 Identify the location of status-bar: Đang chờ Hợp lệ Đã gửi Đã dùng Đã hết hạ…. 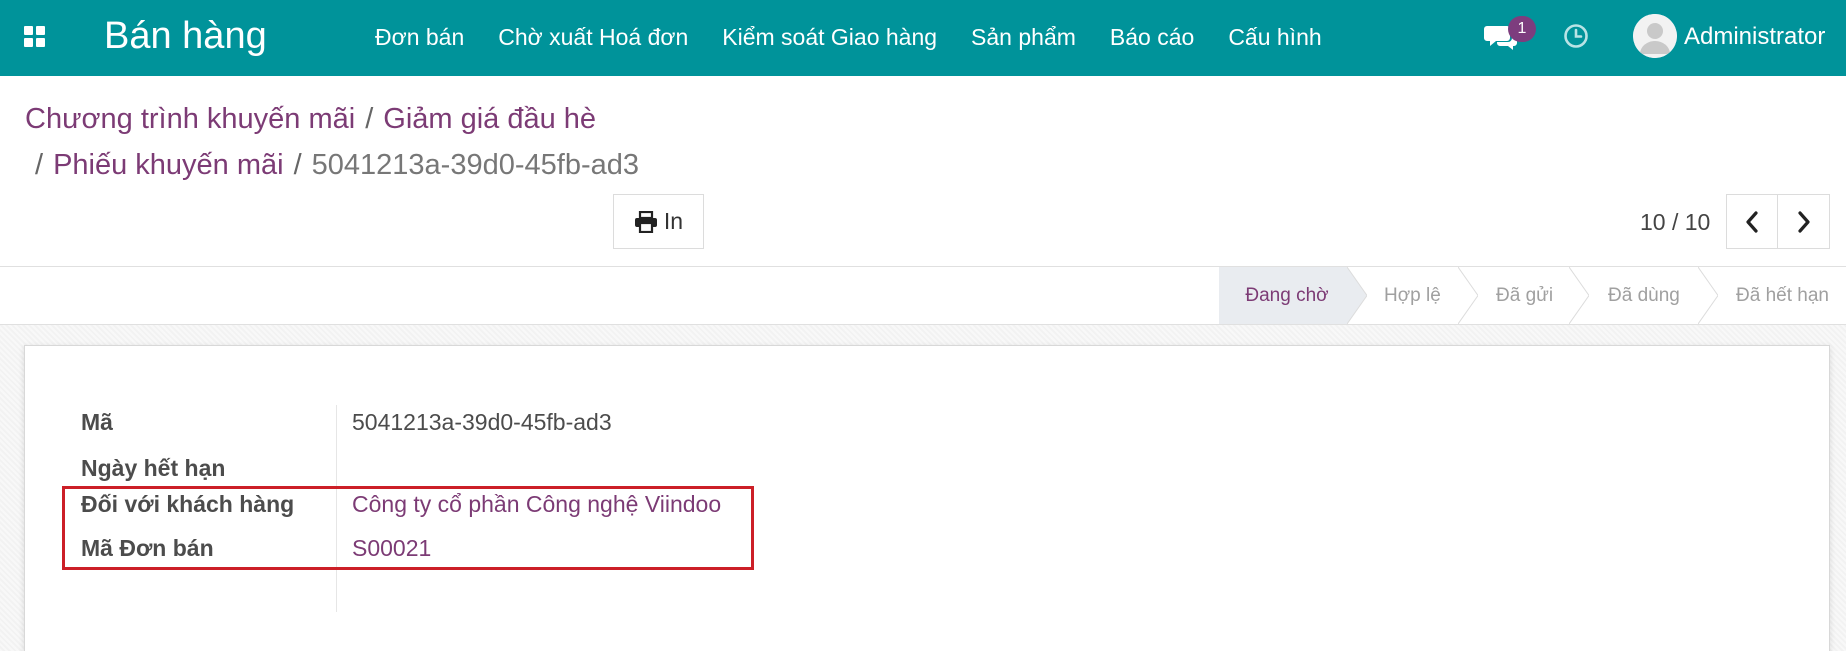
(923, 295).